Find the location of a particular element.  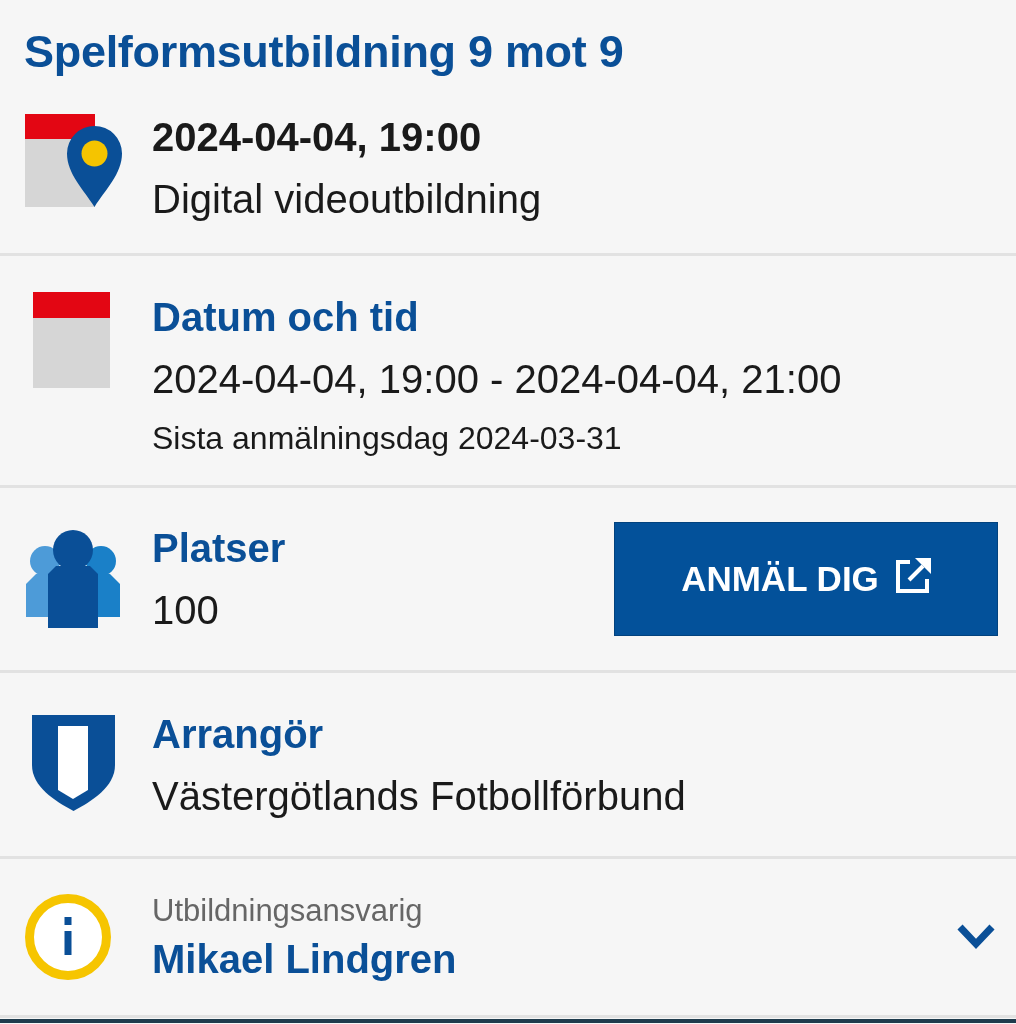

register-button: ANMÄL DIG is located at coordinates (806, 579).